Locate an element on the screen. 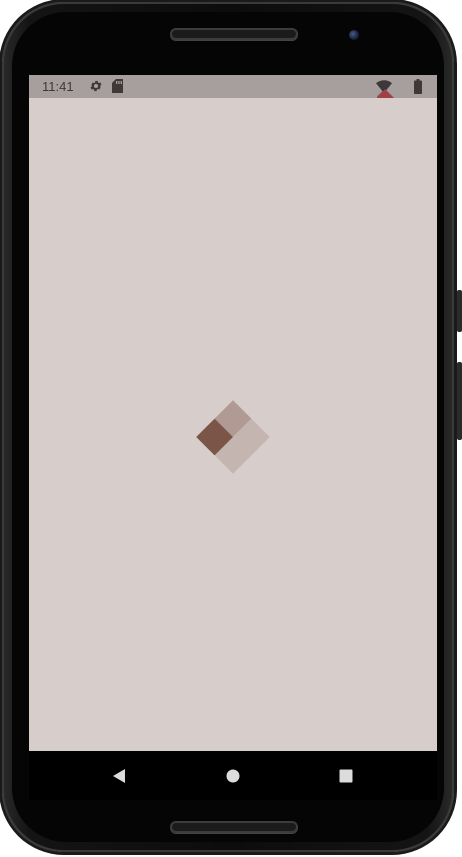  gear-icon is located at coordinates (96, 87).